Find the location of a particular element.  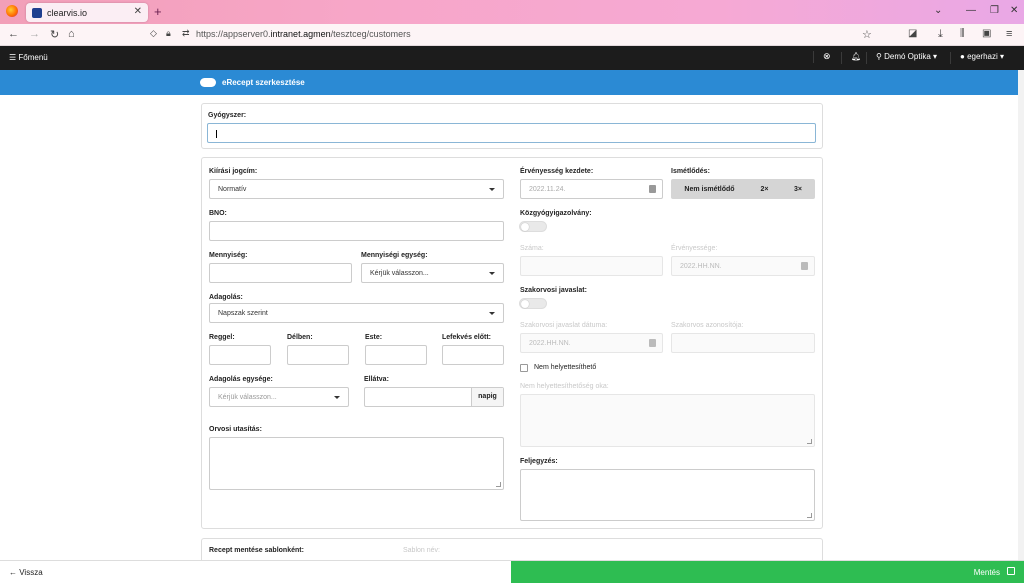

user-menu: ● egerhazi ▾ is located at coordinates (984, 58).